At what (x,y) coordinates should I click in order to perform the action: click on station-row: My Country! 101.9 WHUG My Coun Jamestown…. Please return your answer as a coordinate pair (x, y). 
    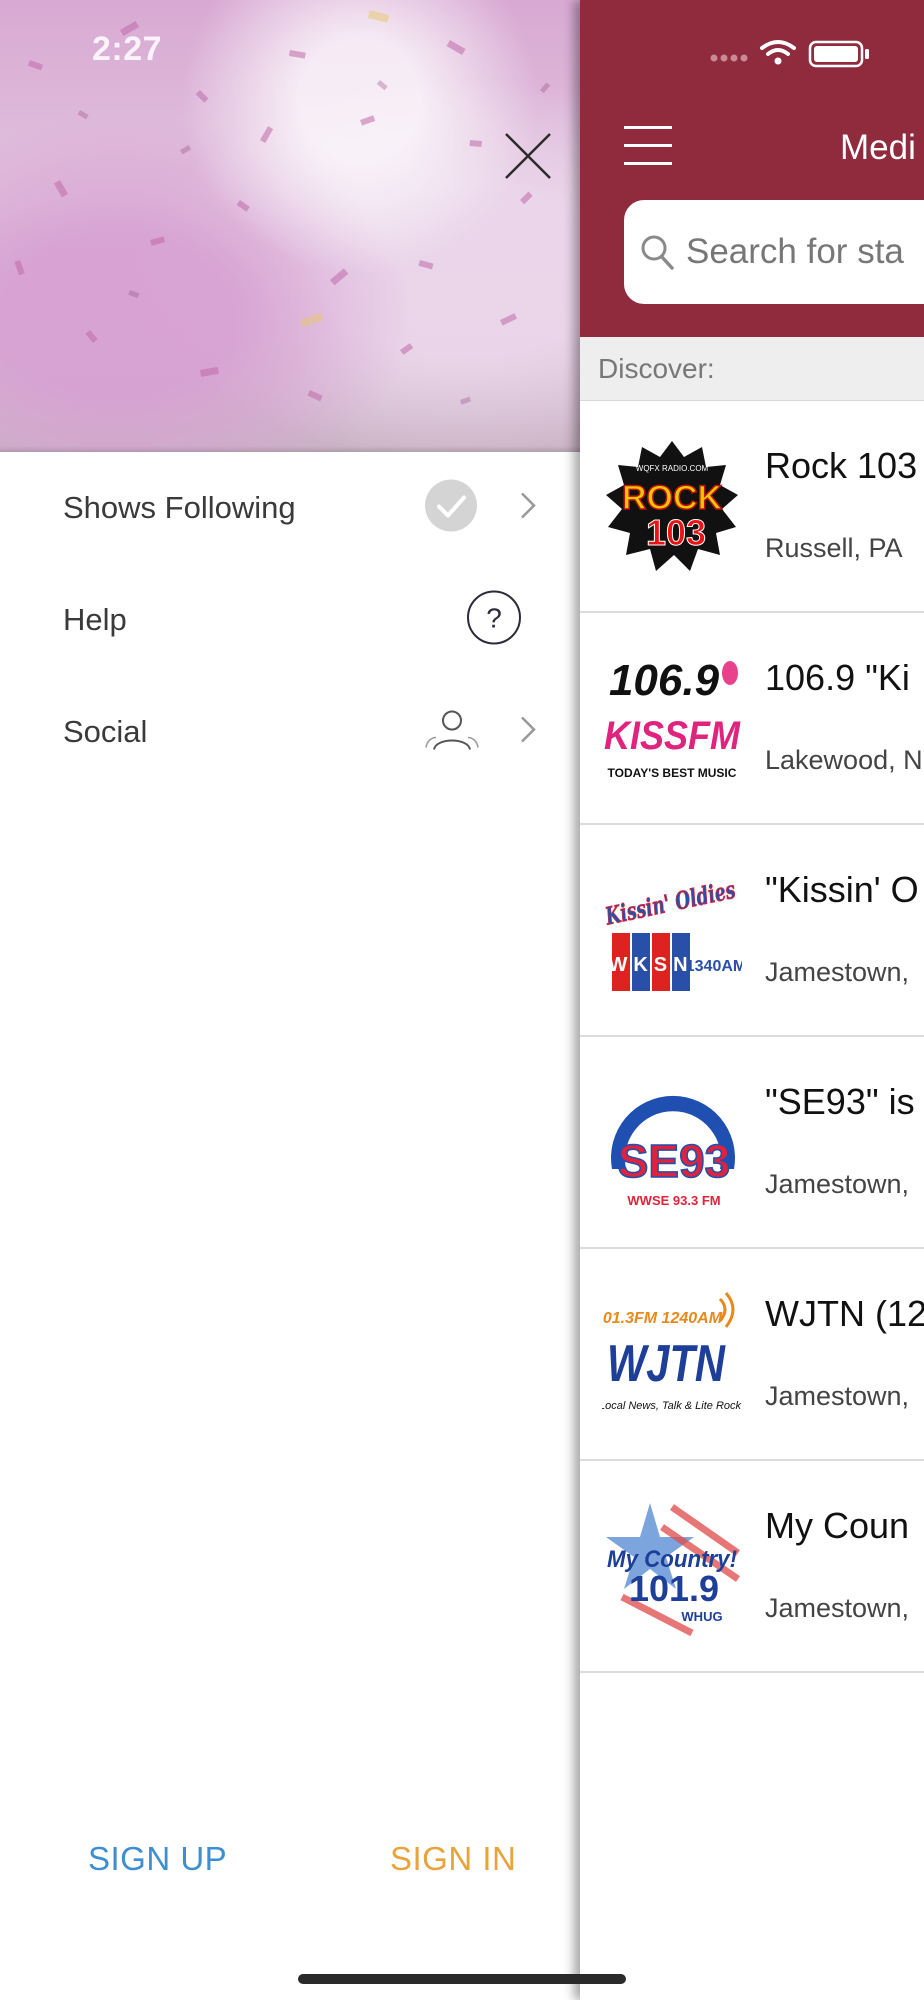
    Looking at the image, I should click on (752, 1567).